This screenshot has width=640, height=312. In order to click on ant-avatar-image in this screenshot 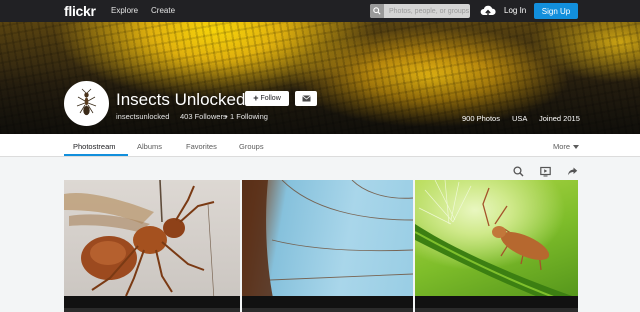, I will do `click(86, 102)`.